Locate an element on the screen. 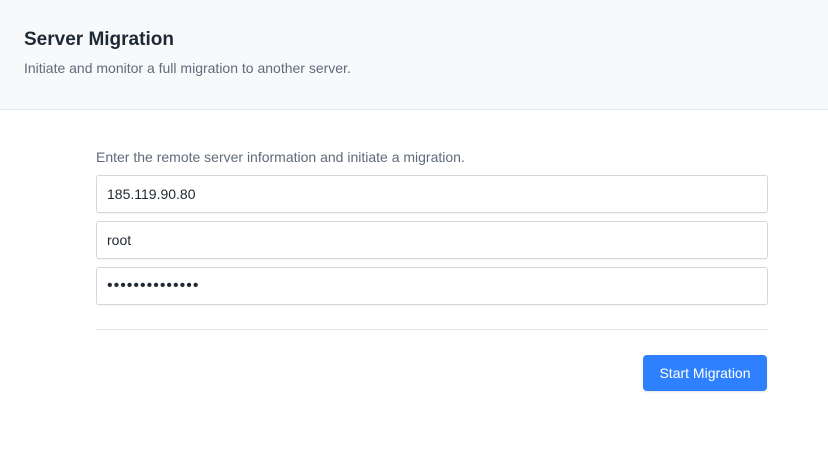  remote-host-input is located at coordinates (432, 194).